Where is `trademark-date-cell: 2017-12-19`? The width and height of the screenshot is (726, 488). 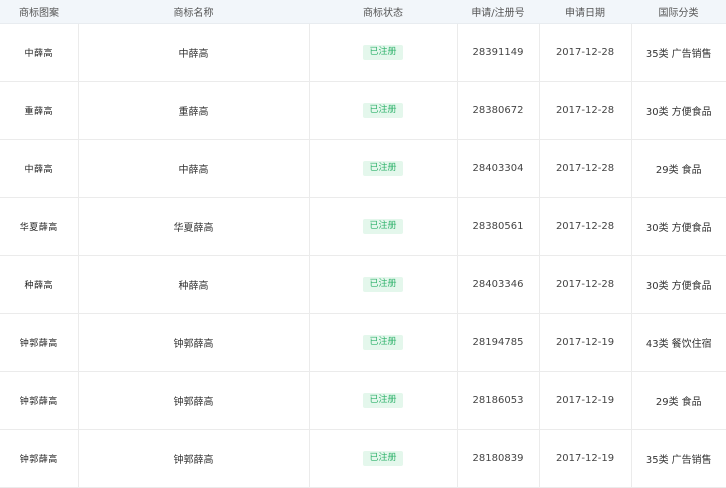
trademark-date-cell: 2017-12-19 is located at coordinates (584, 458).